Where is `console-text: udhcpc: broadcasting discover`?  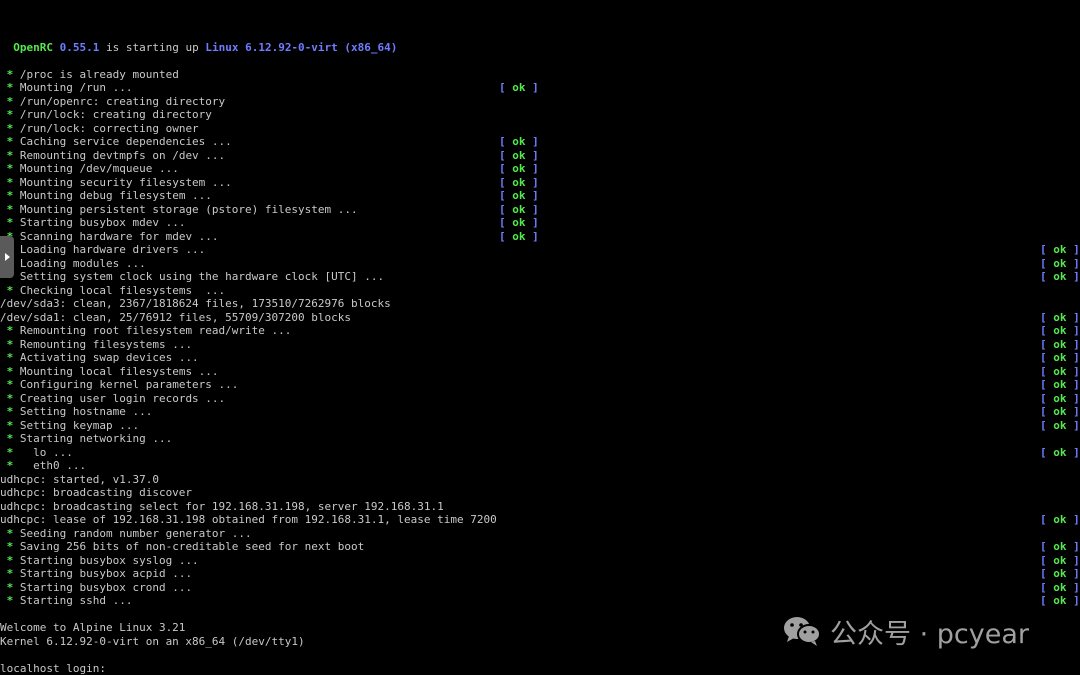 console-text: udhcpc: broadcasting discover is located at coordinates (96, 492).